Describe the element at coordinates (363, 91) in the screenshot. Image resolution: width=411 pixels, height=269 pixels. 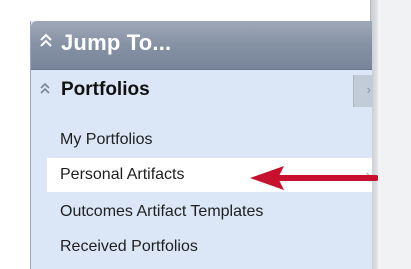
I see `panel-toggle-tab: ›` at that location.